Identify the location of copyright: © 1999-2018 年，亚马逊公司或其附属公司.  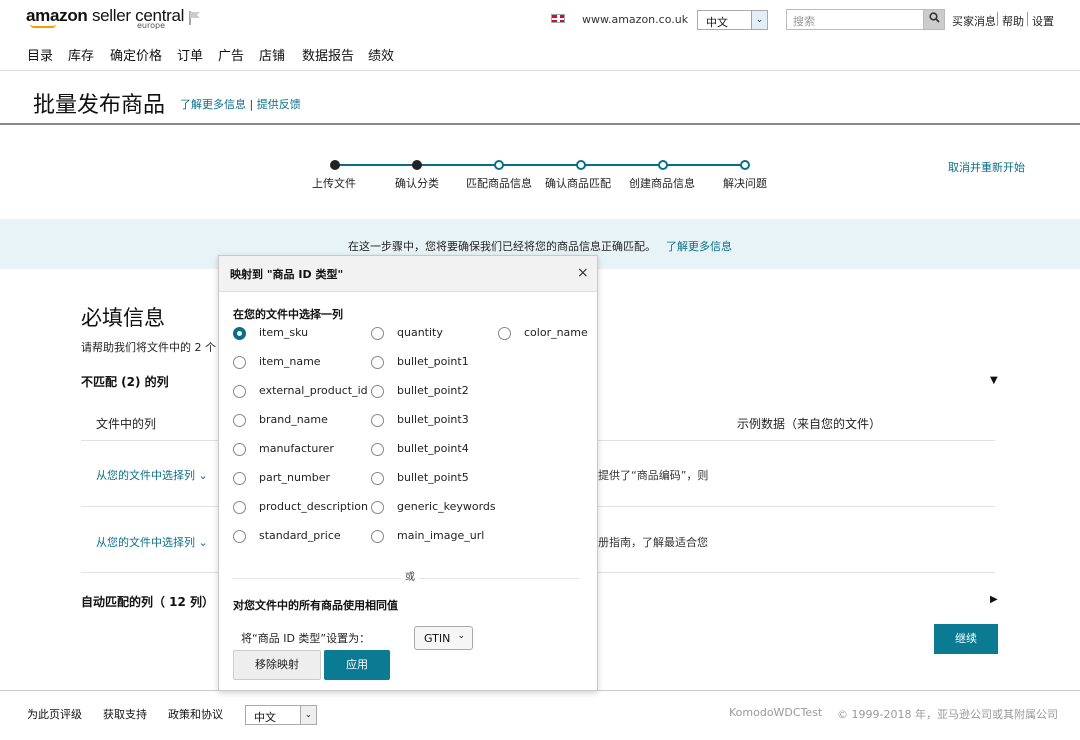
(947, 714).